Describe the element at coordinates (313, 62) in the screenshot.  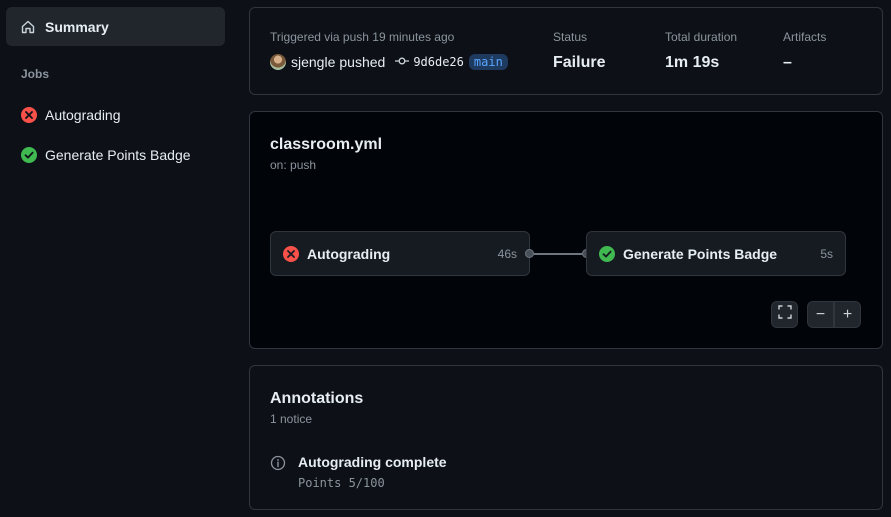
I see `actor-name: sjengle` at that location.